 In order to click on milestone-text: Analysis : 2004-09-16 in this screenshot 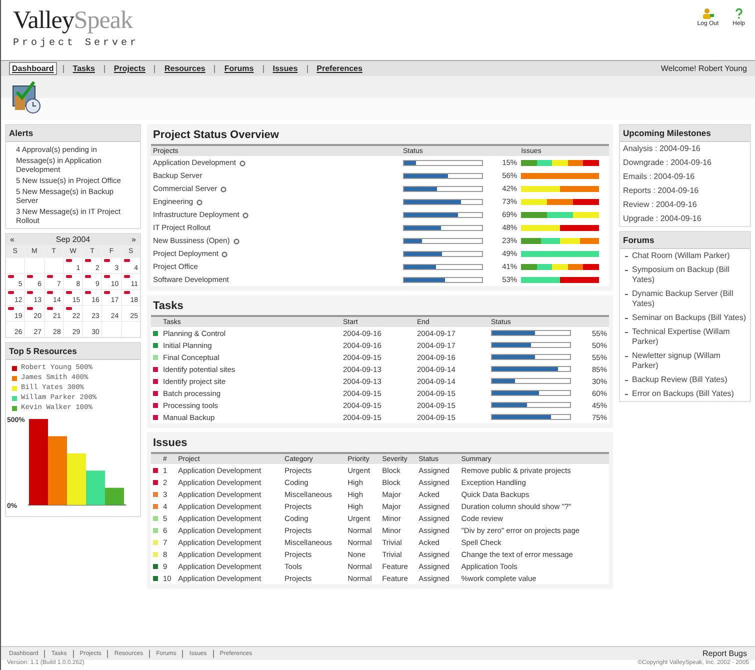, I will do `click(662, 149)`.